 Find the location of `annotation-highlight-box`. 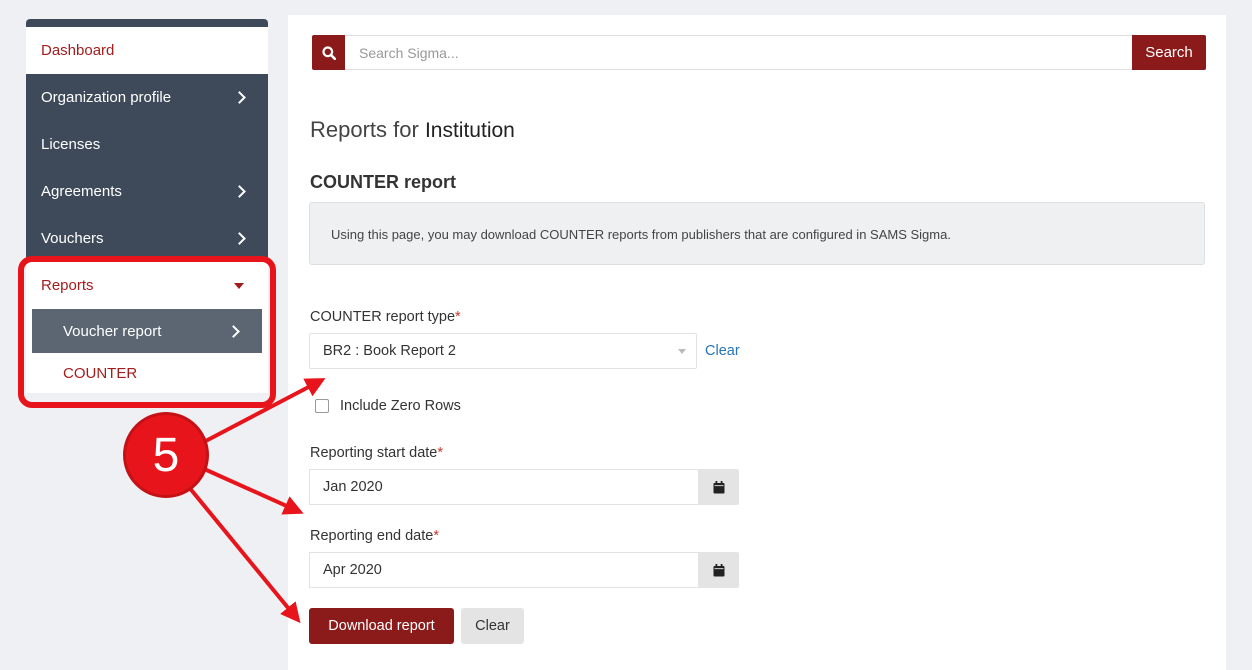

annotation-highlight-box is located at coordinates (147, 332).